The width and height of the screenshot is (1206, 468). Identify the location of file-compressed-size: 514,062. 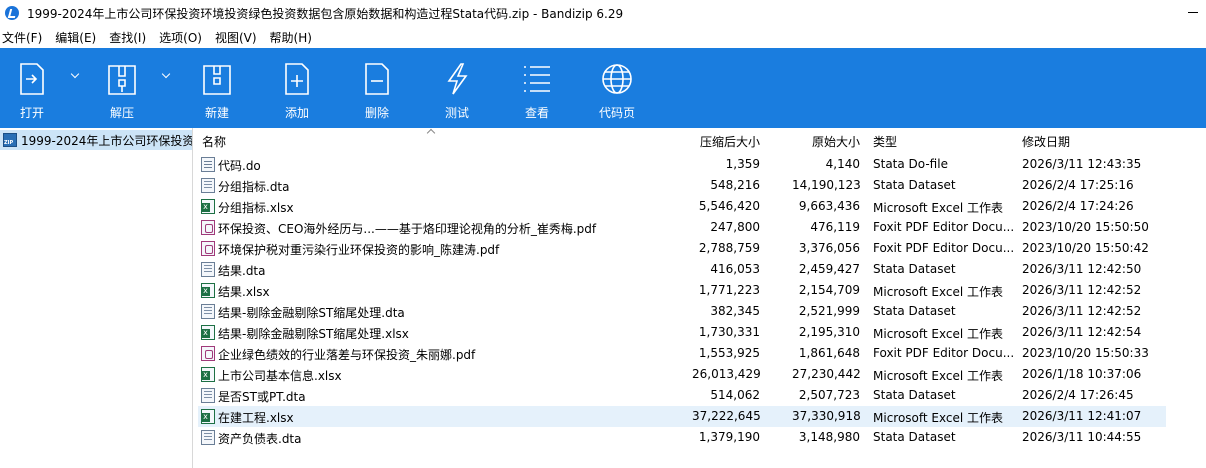
(735, 395).